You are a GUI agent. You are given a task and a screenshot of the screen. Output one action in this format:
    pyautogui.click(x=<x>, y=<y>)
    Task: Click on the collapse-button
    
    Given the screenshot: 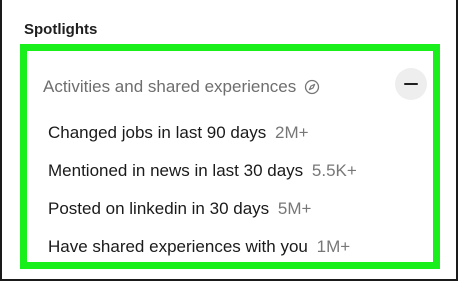 What is the action you would take?
    pyautogui.click(x=411, y=84)
    